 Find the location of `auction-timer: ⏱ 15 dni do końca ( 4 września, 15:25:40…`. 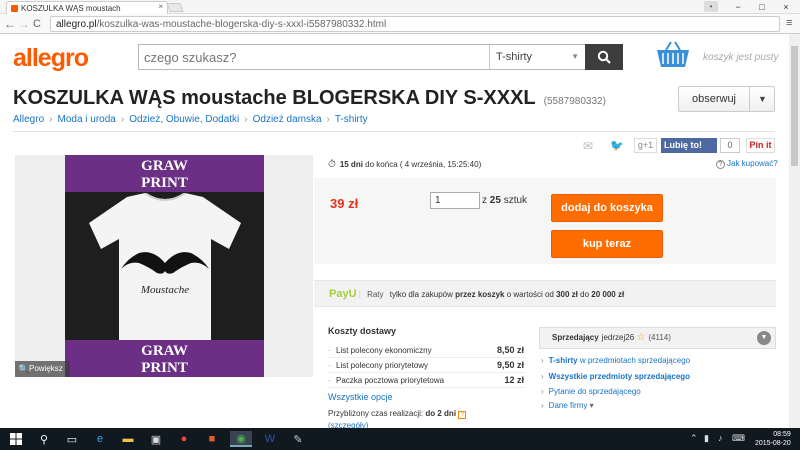

auction-timer: ⏱ 15 dni do końca ( 4 września, 15:25:40… is located at coordinates (404, 164).